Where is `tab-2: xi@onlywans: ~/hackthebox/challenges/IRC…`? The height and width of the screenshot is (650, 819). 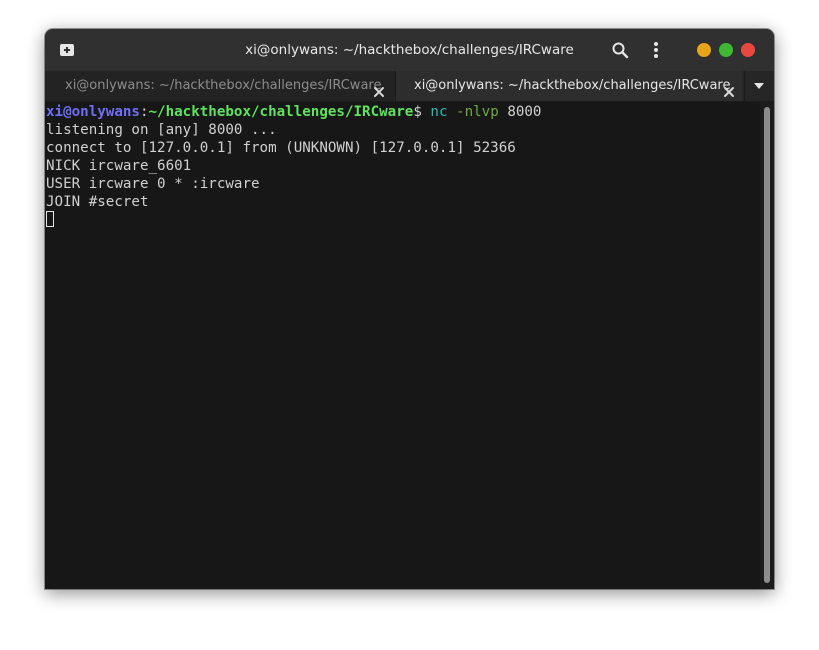
tab-2: xi@onlywans: ~/hackthebox/challenges/IRC… is located at coordinates (569, 86).